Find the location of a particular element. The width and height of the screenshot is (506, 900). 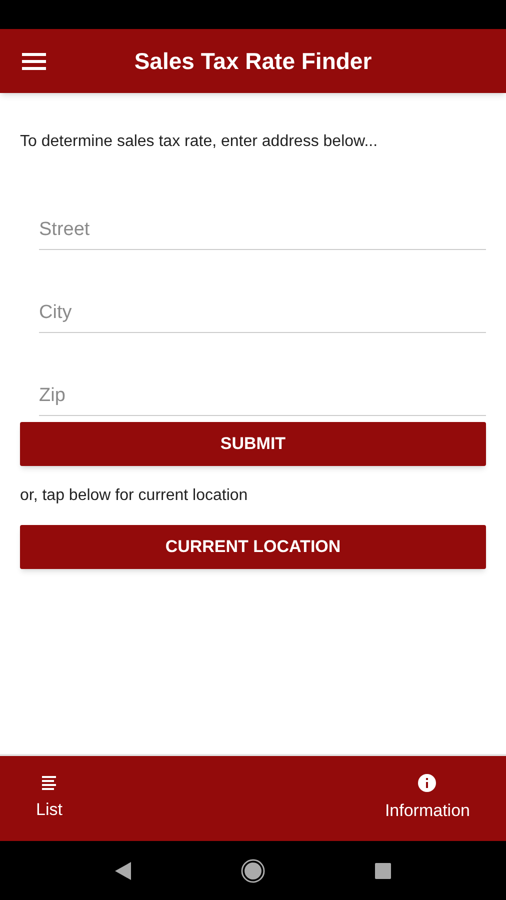

text-field: City is located at coordinates (262, 303).